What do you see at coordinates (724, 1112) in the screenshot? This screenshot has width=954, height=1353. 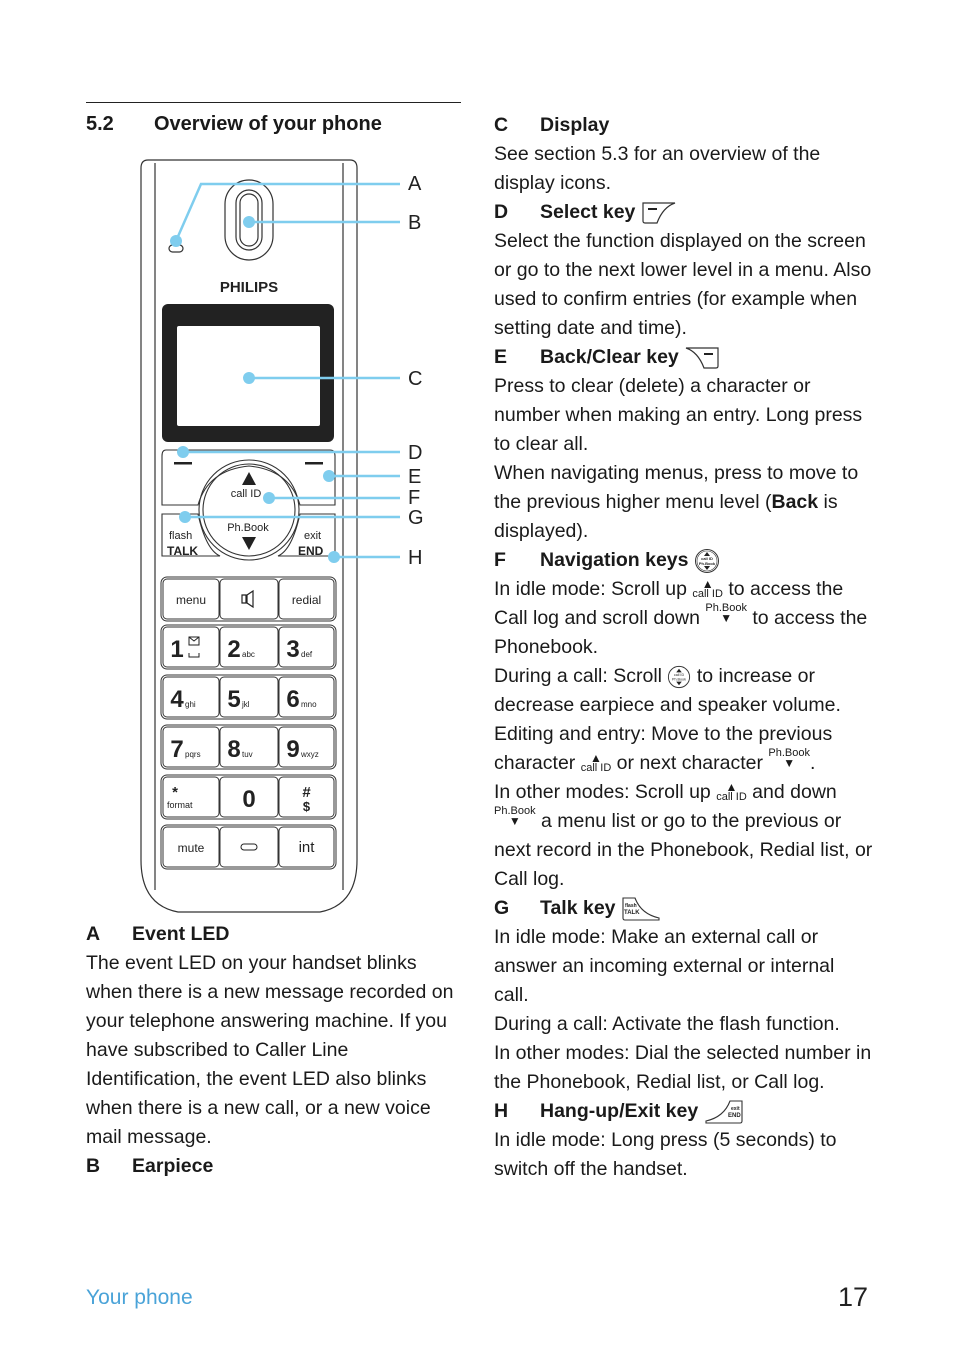 I see `end-key-icon: exitEND` at bounding box center [724, 1112].